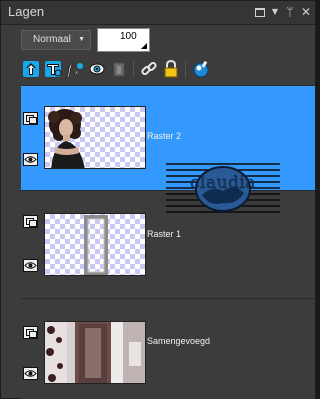  I want to click on new-mask-icon, so click(97, 69).